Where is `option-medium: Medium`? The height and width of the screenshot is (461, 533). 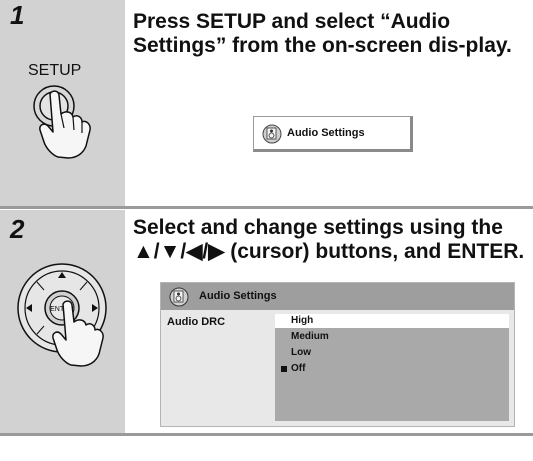
option-medium: Medium is located at coordinates (392, 337).